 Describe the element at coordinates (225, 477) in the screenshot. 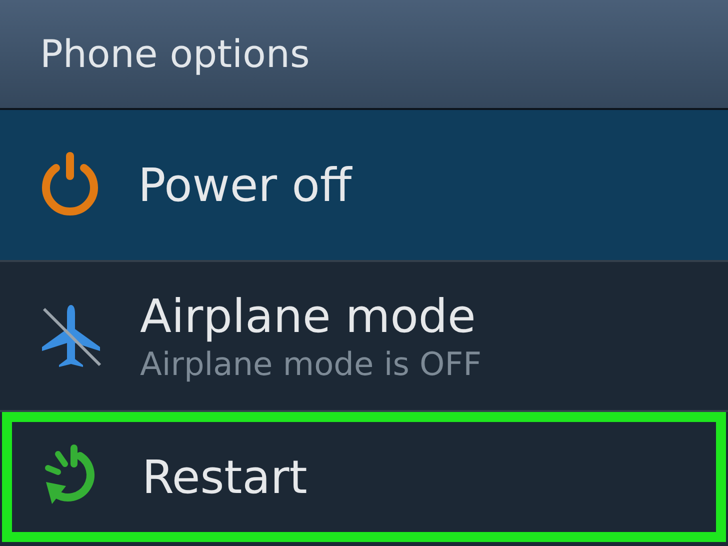

I see `item-title: Restart` at that location.